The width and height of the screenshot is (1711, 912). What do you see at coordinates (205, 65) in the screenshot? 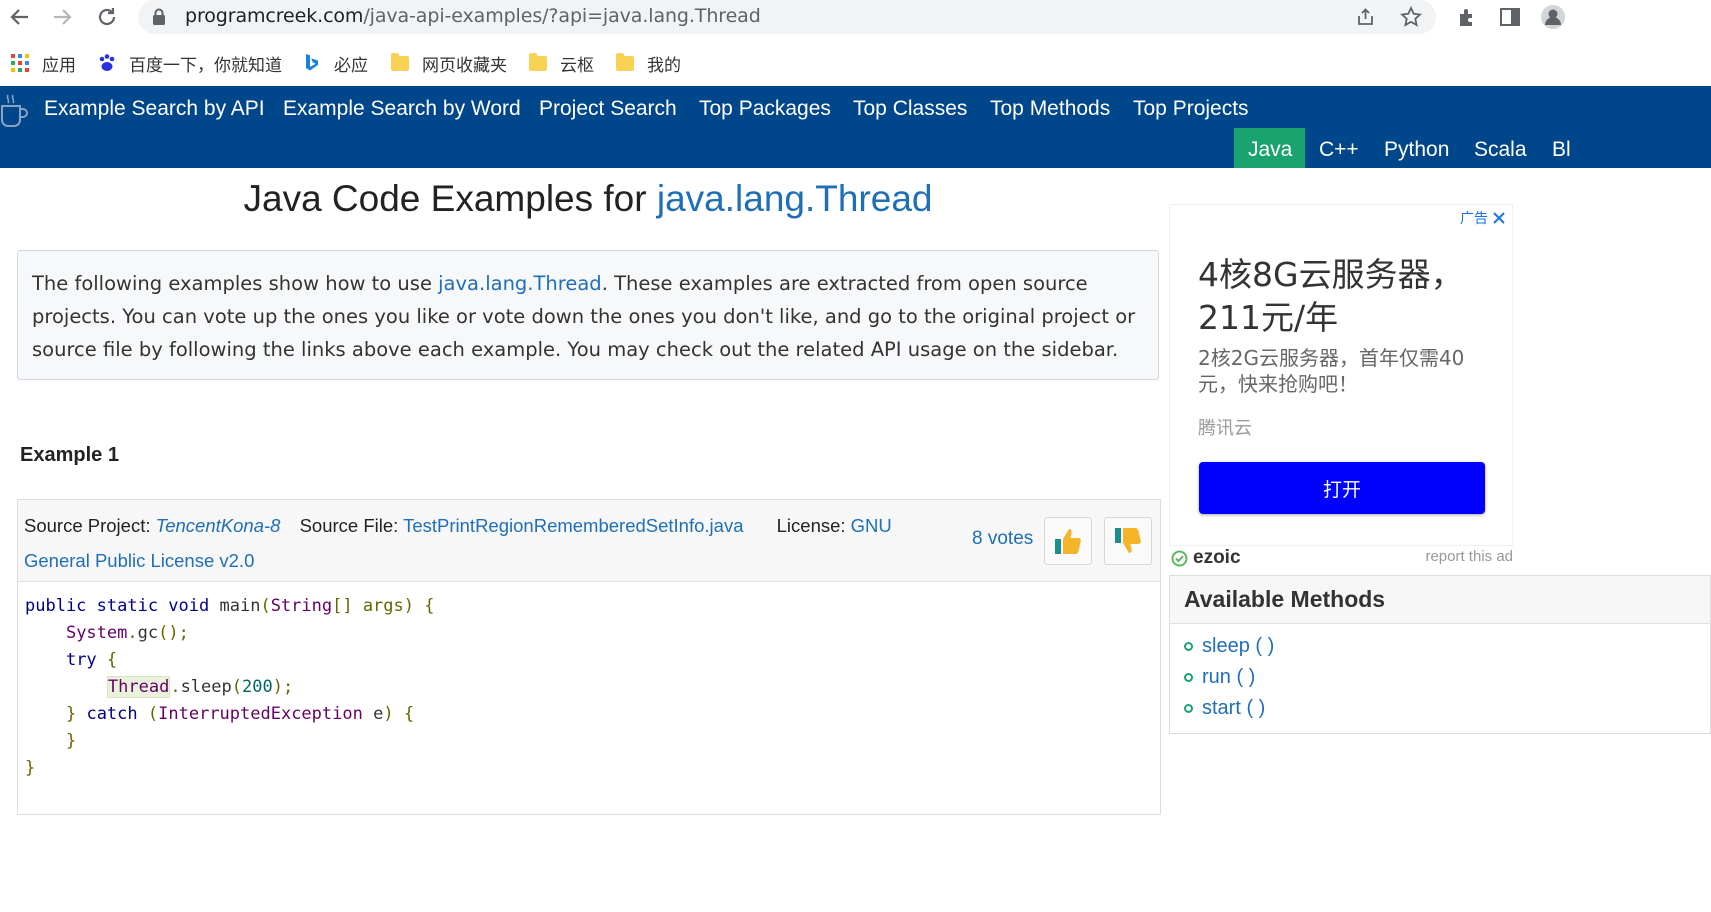
I see `bookmark-label: 百度一下，你就知道` at bounding box center [205, 65].